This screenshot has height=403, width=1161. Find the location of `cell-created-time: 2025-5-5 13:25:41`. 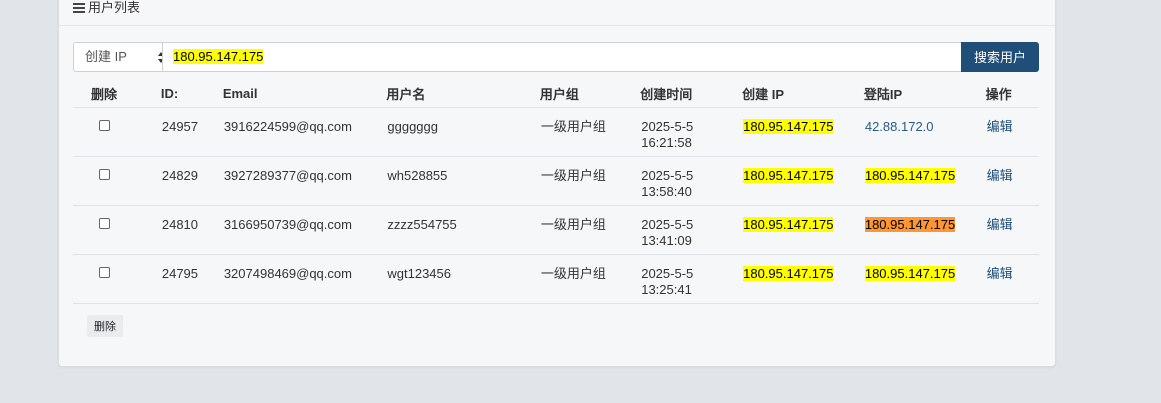

cell-created-time: 2025-5-5 13:25:41 is located at coordinates (691, 279).